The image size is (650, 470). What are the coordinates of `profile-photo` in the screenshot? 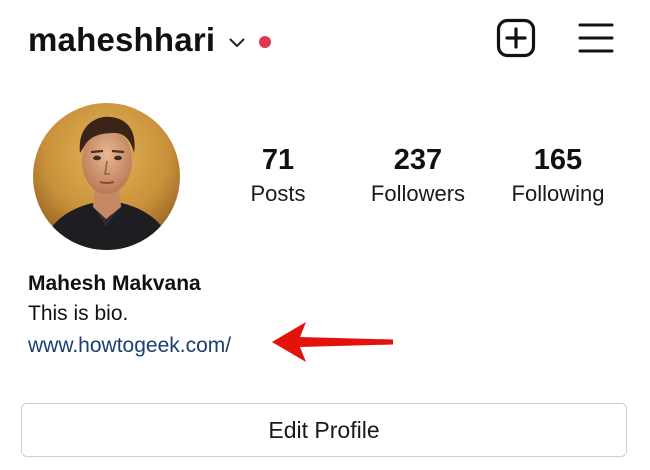 It's located at (106, 176).